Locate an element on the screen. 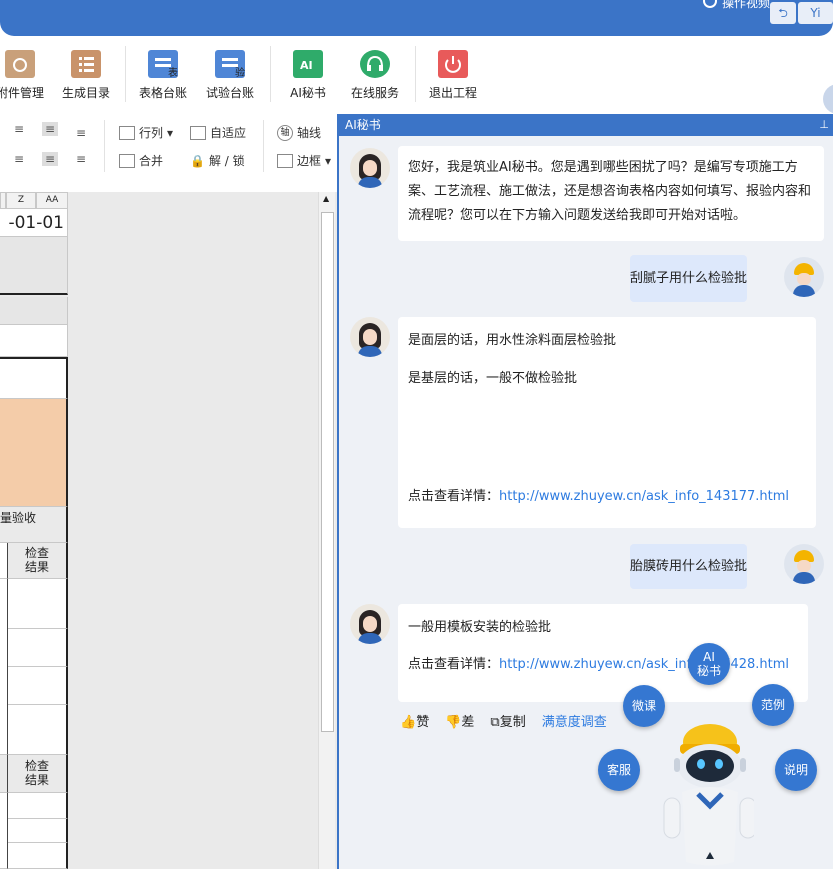 The image size is (833, 869). row-col-dropdown: 行列 ▾ is located at coordinates (146, 132).